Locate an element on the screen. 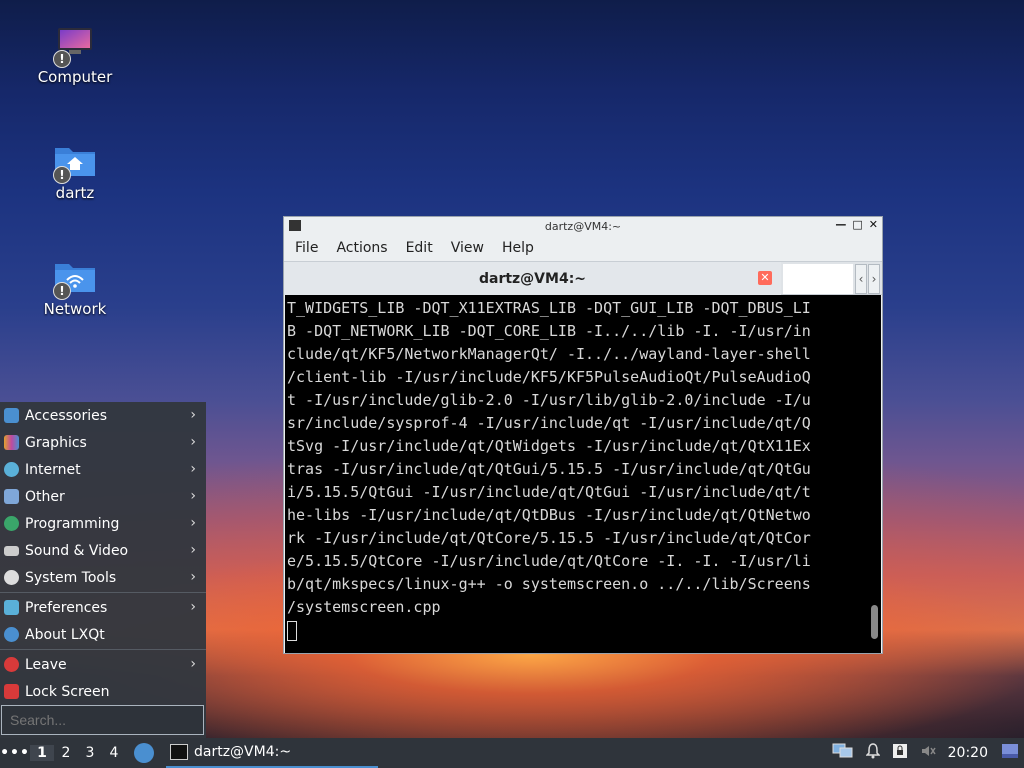 Image resolution: width=1024 pixels, height=768 pixels. terminal-icon is located at coordinates (295, 225).